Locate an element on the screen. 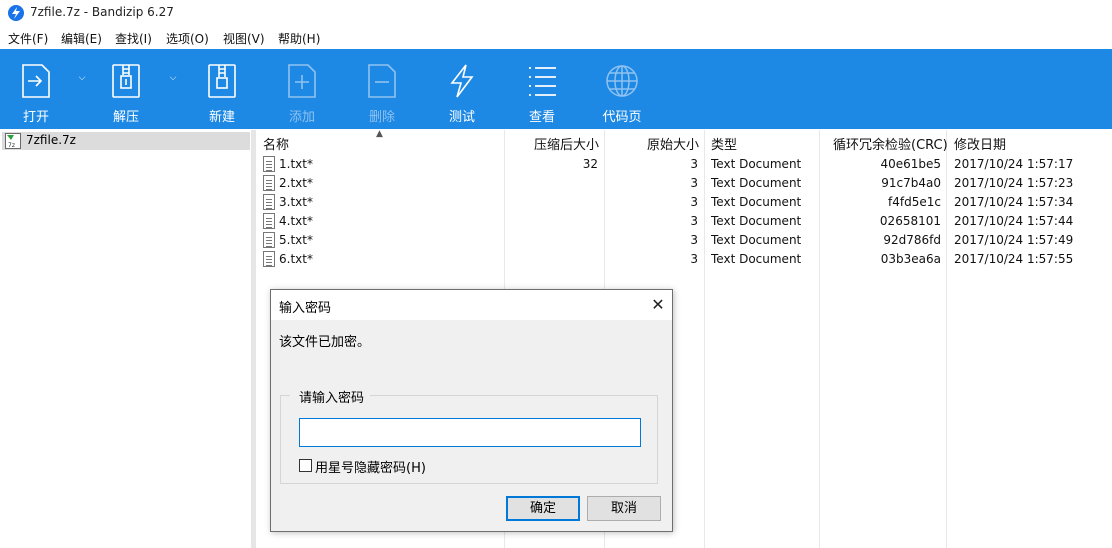  file-crc: 40e61be5 is located at coordinates (910, 164).